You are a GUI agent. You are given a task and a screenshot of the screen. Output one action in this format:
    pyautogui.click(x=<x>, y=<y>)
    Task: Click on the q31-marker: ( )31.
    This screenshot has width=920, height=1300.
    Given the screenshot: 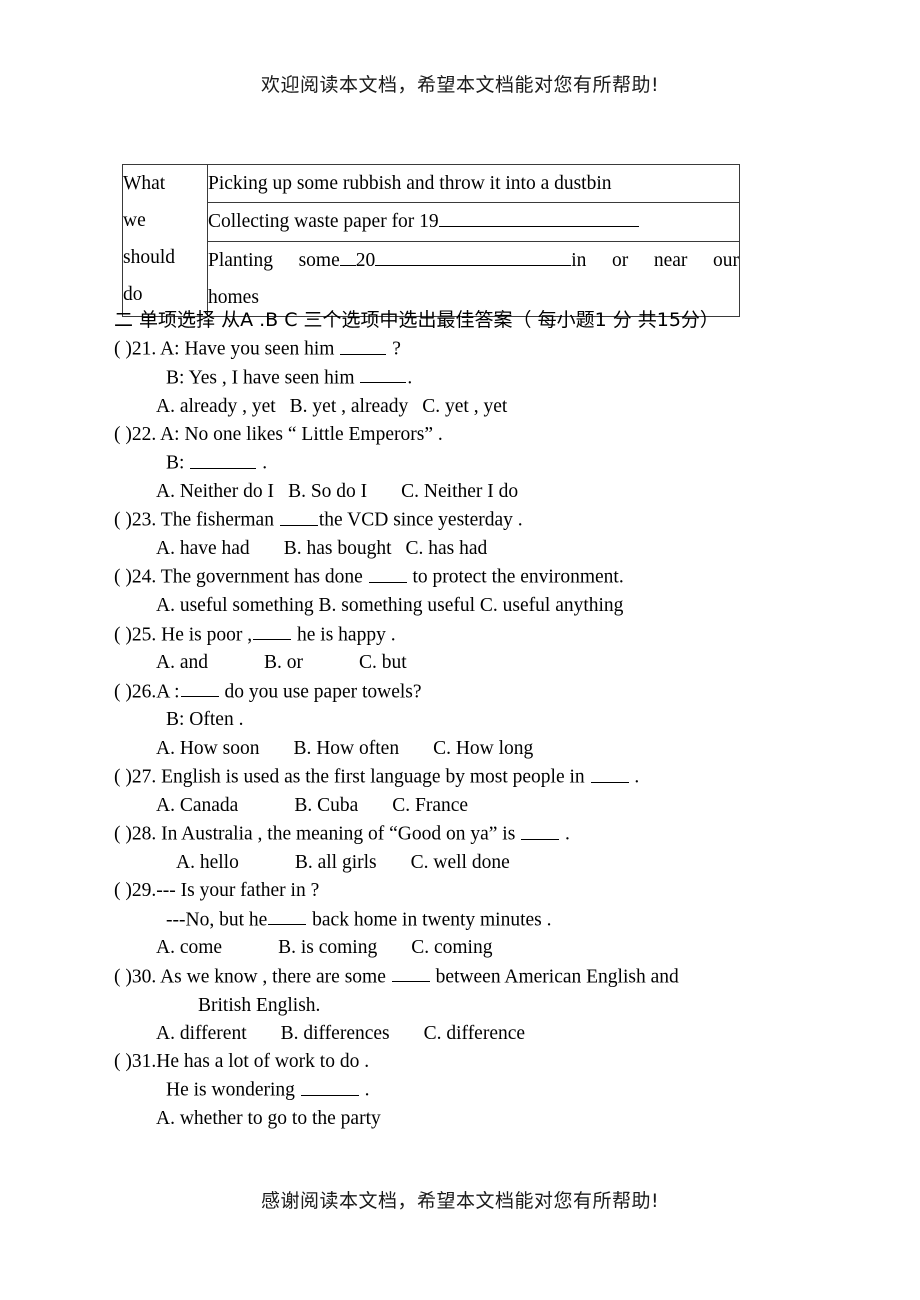 What is the action you would take?
    pyautogui.click(x=135, y=1061)
    